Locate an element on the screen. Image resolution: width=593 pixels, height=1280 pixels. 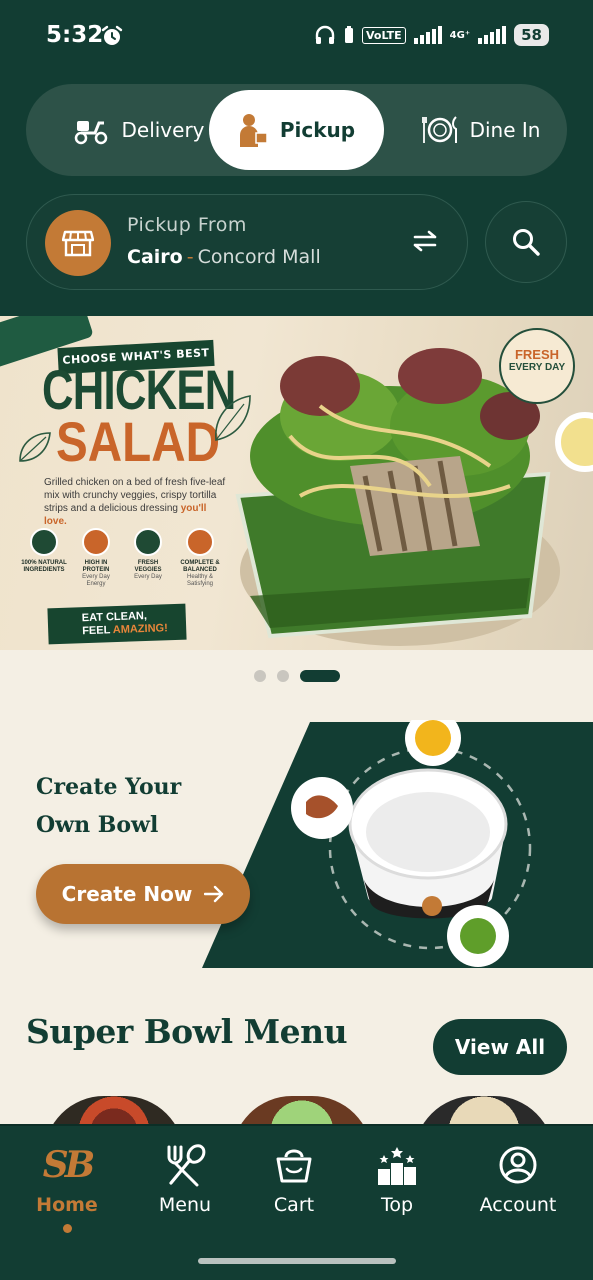
mode-dine-in-label: Dine In is located at coordinates (505, 130).